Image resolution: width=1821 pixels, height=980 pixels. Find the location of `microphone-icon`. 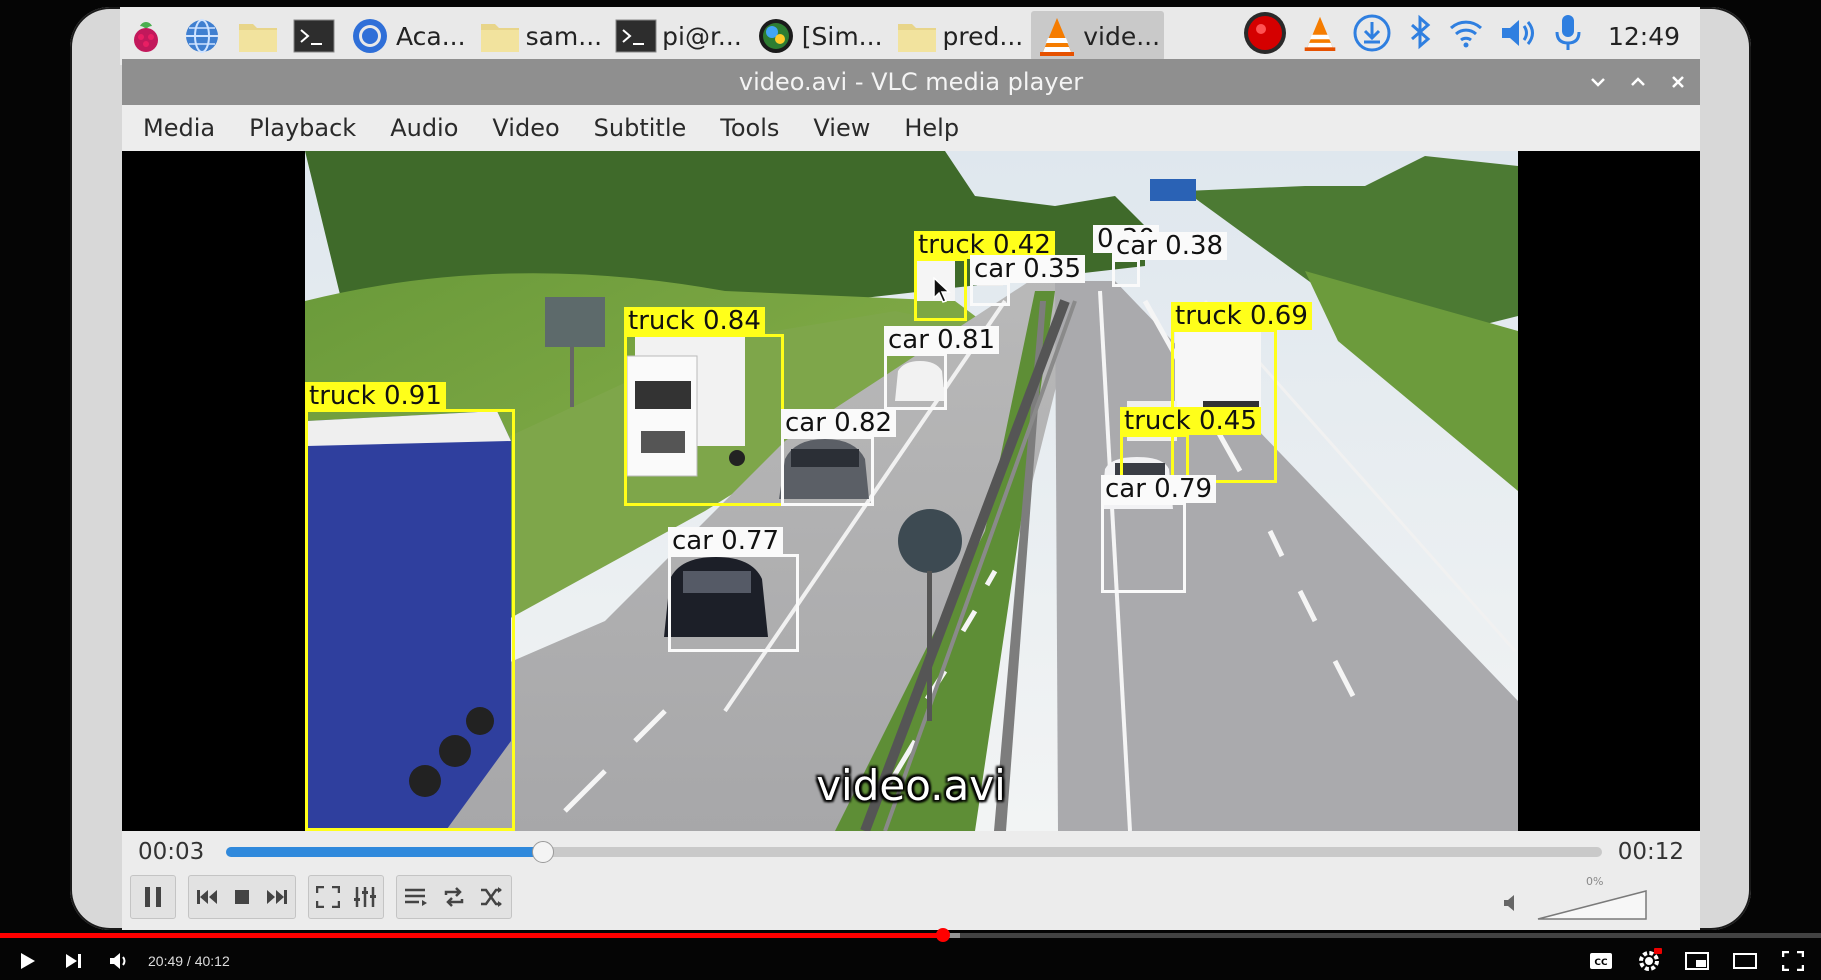

microphone-icon is located at coordinates (1568, 36).